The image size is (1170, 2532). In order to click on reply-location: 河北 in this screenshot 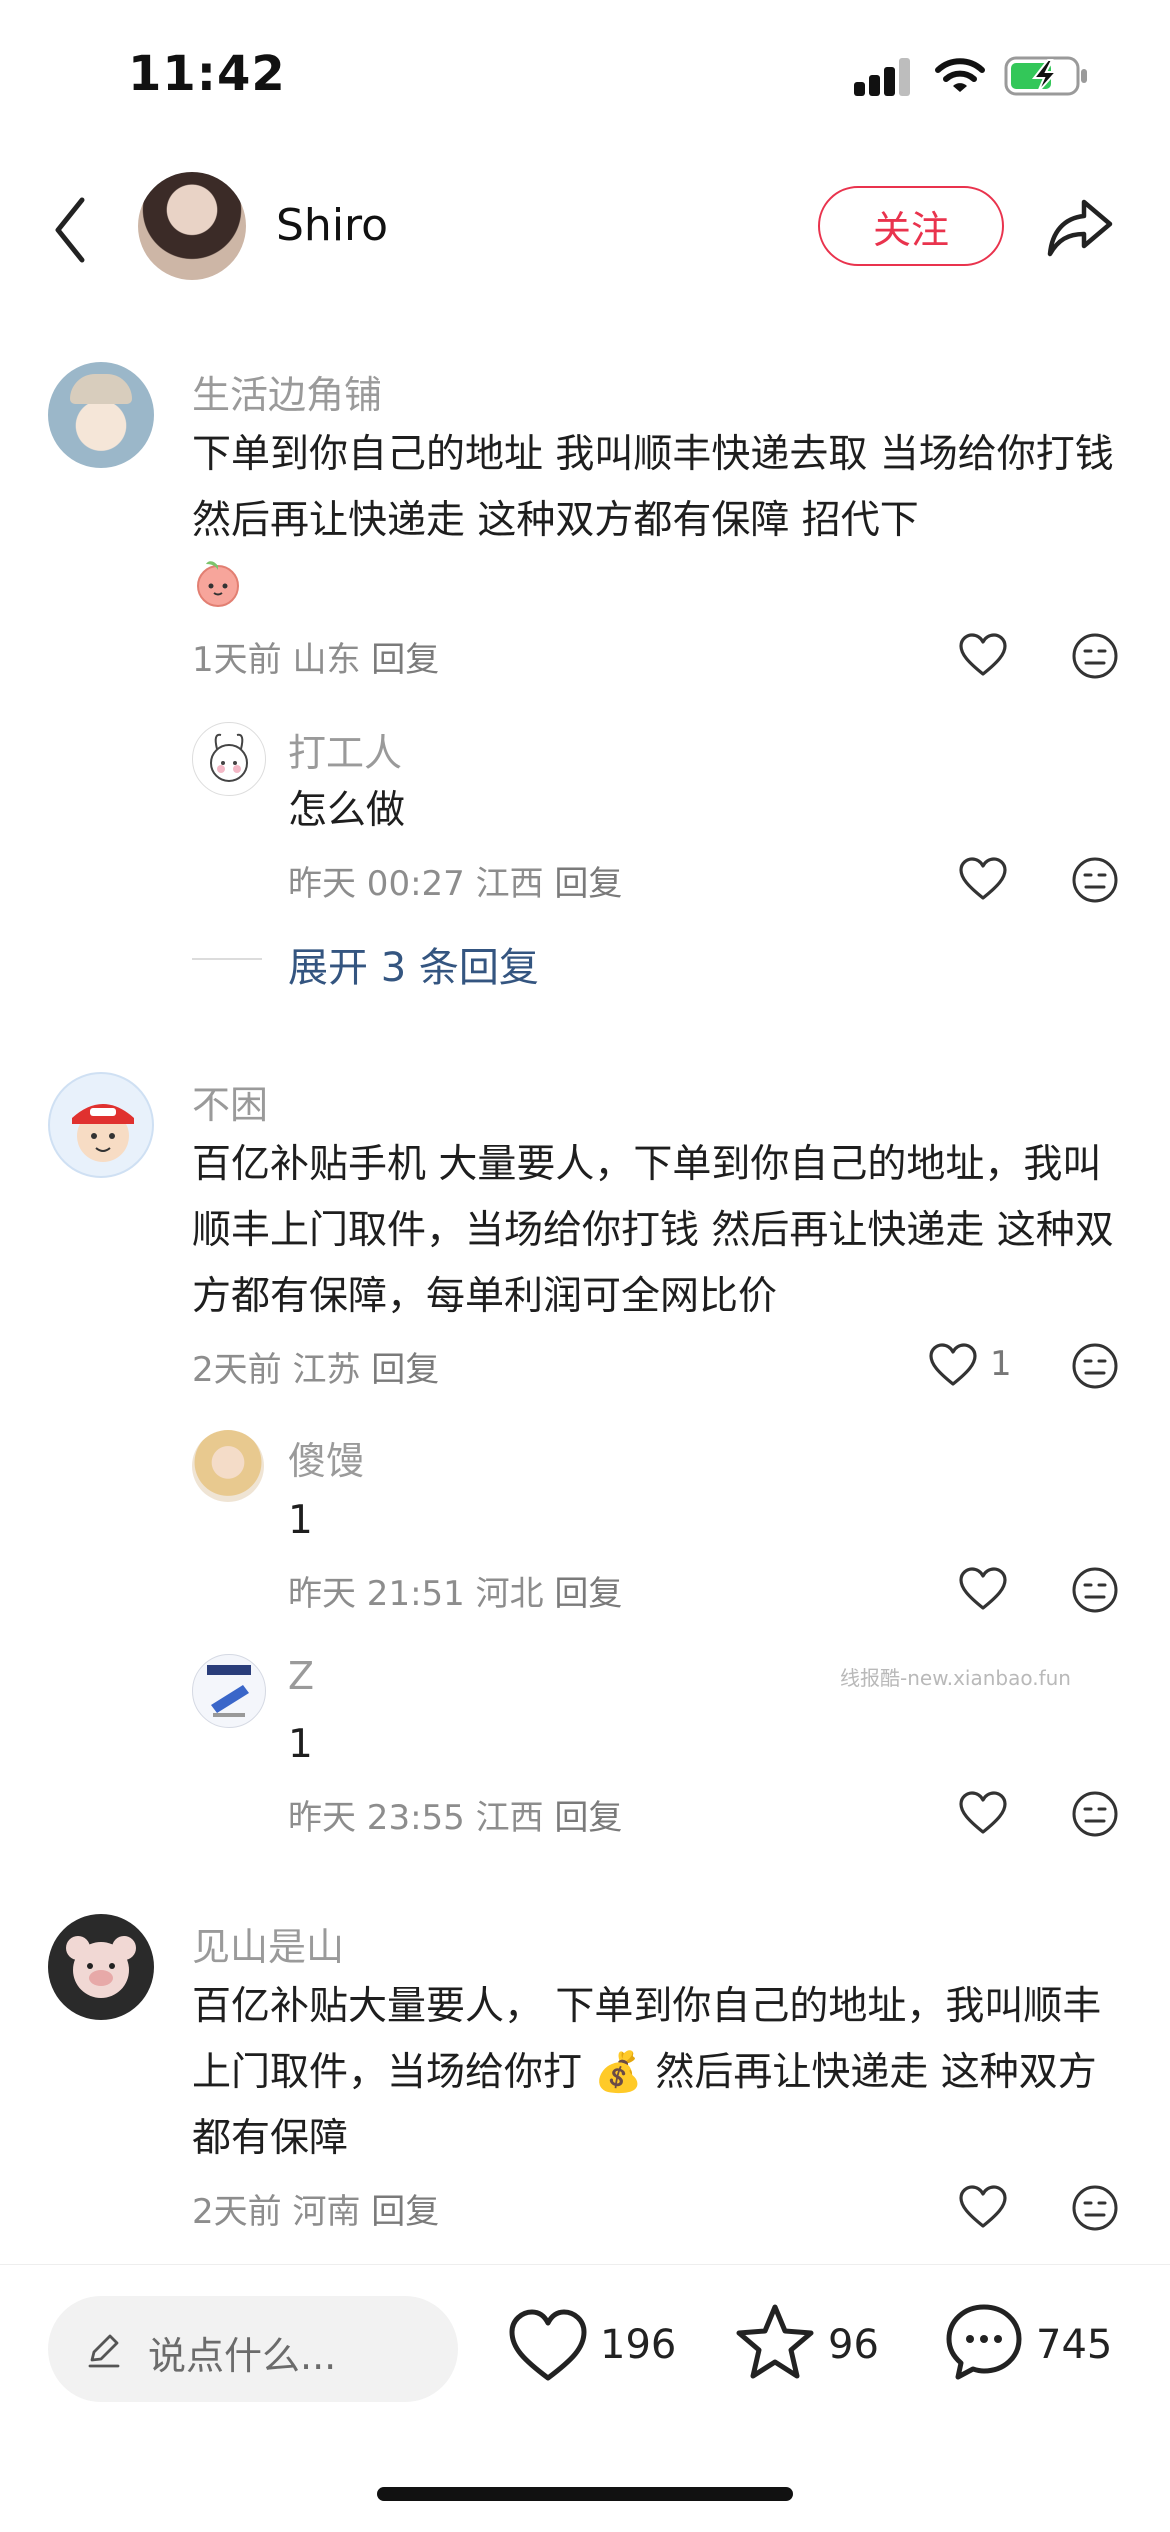, I will do `click(509, 1594)`.